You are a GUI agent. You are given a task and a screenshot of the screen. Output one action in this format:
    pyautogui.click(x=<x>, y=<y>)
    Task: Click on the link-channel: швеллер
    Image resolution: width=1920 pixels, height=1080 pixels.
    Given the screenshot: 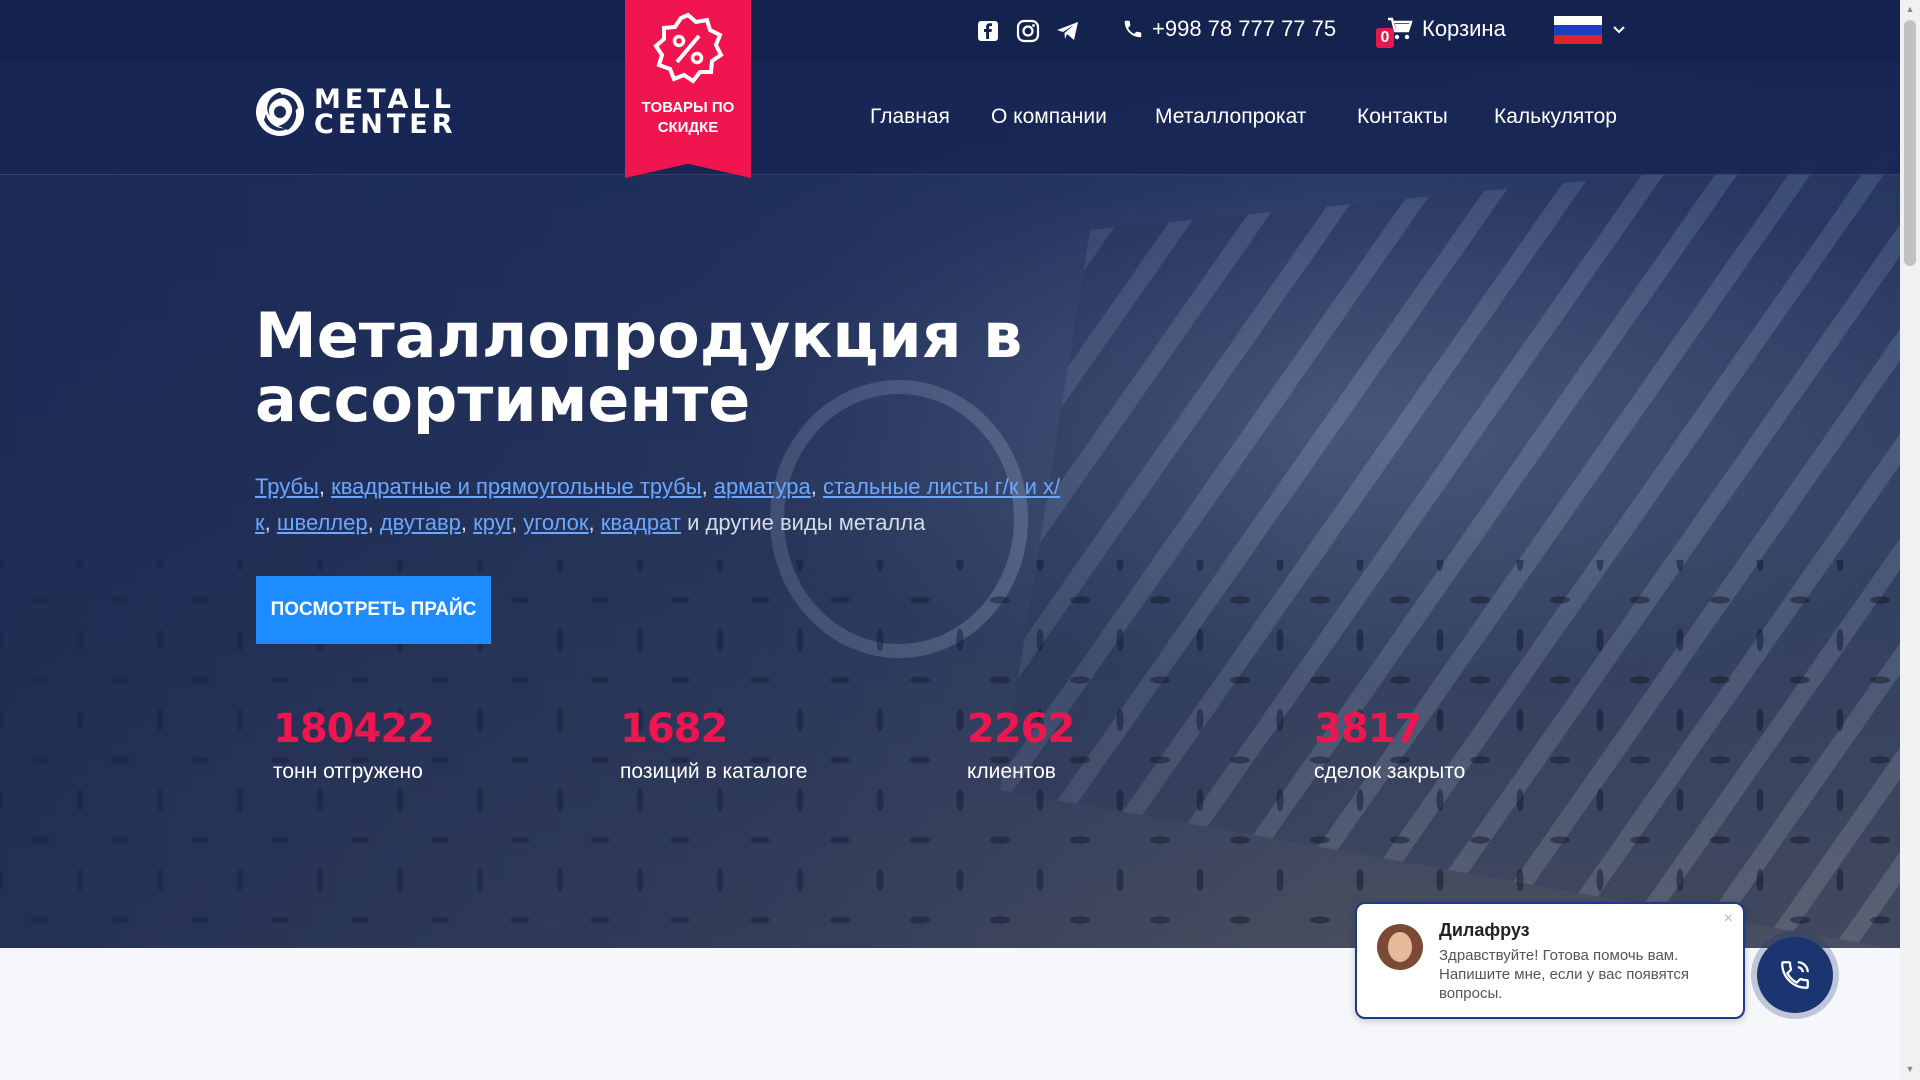 What is the action you would take?
    pyautogui.click(x=322, y=522)
    